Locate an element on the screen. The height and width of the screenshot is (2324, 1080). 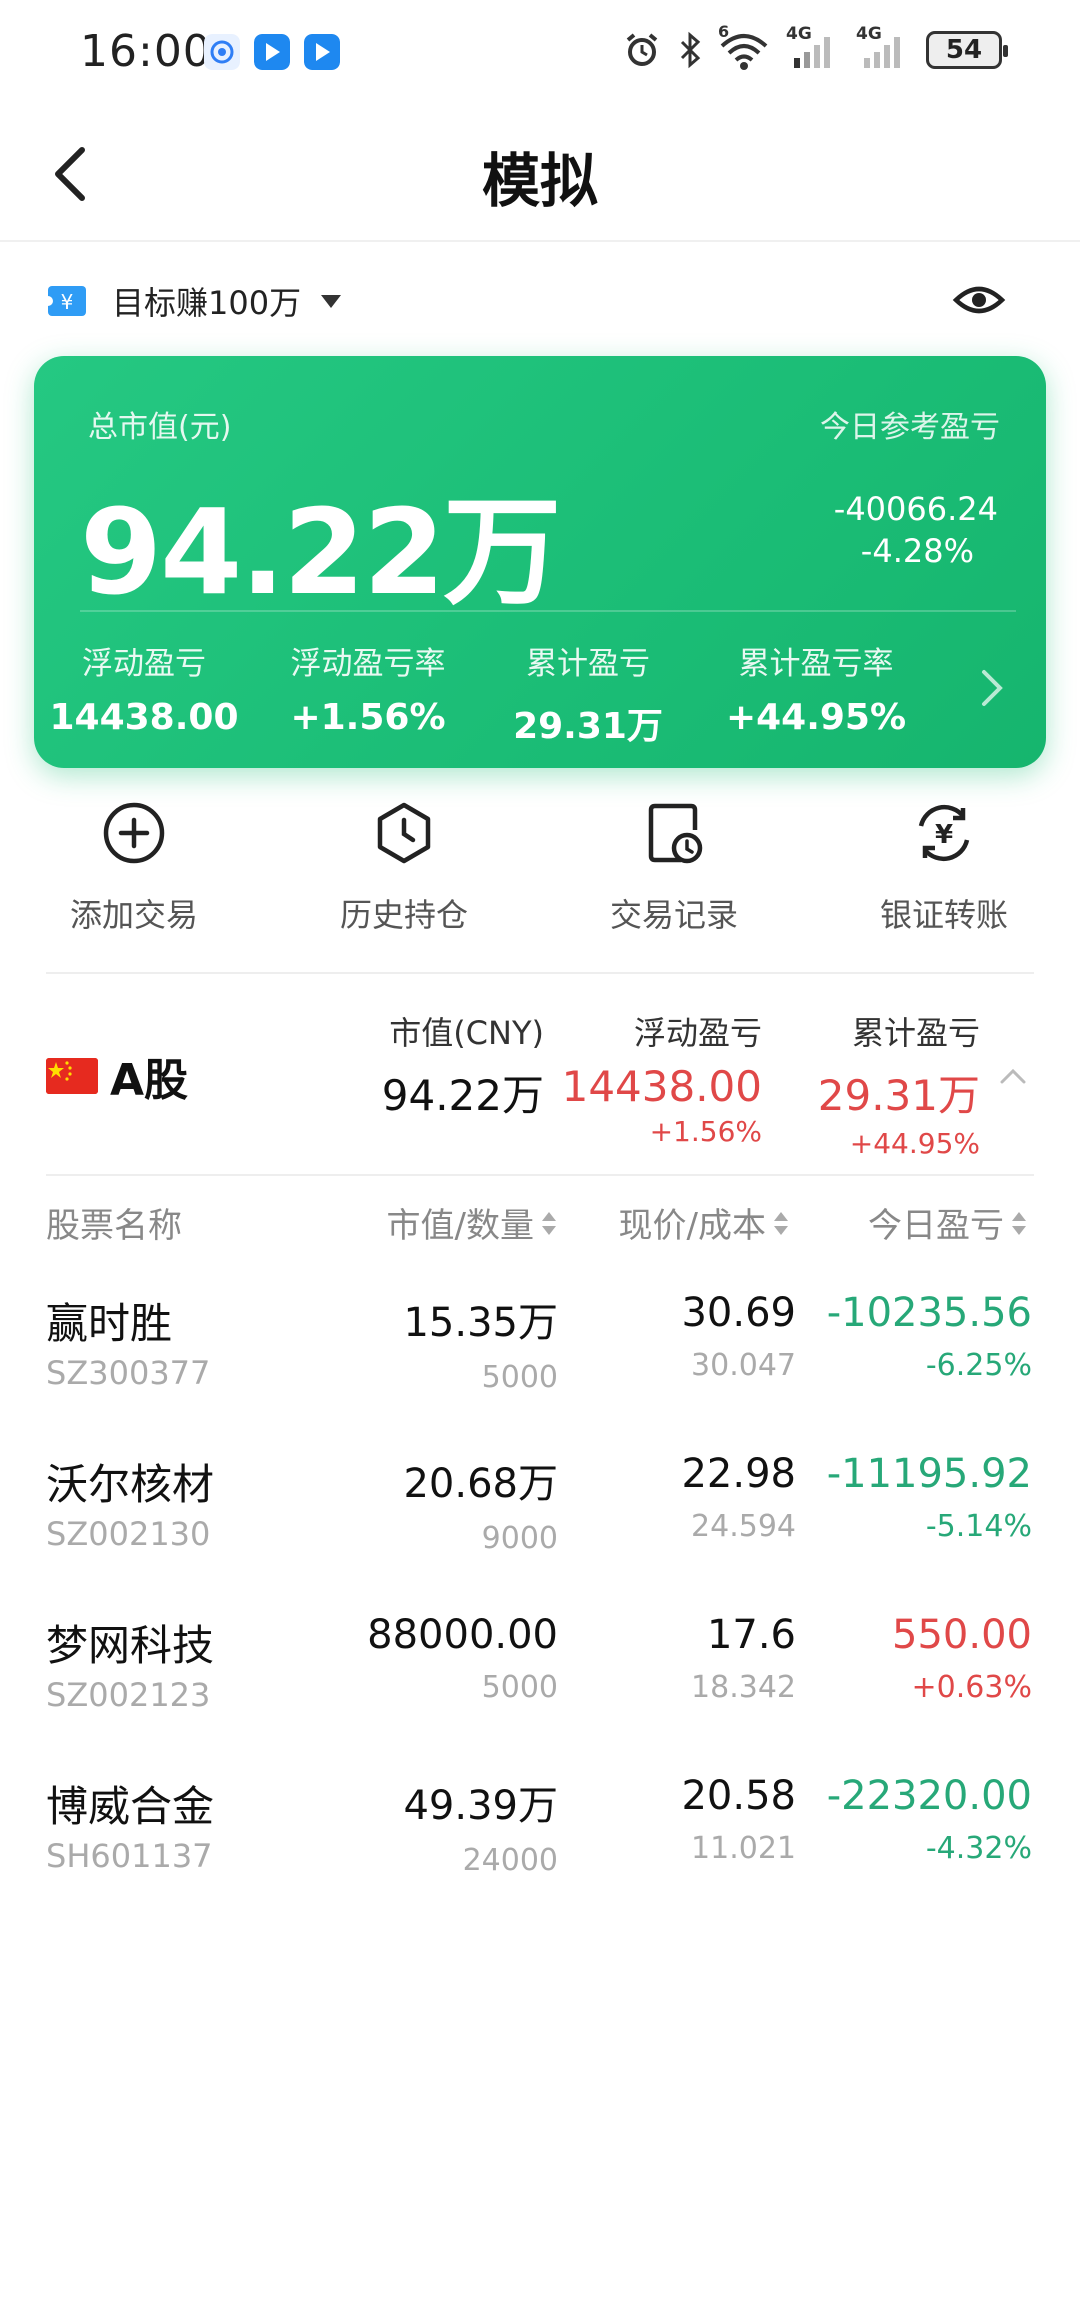
market-value: 15.35万 is located at coordinates (480, 1323).